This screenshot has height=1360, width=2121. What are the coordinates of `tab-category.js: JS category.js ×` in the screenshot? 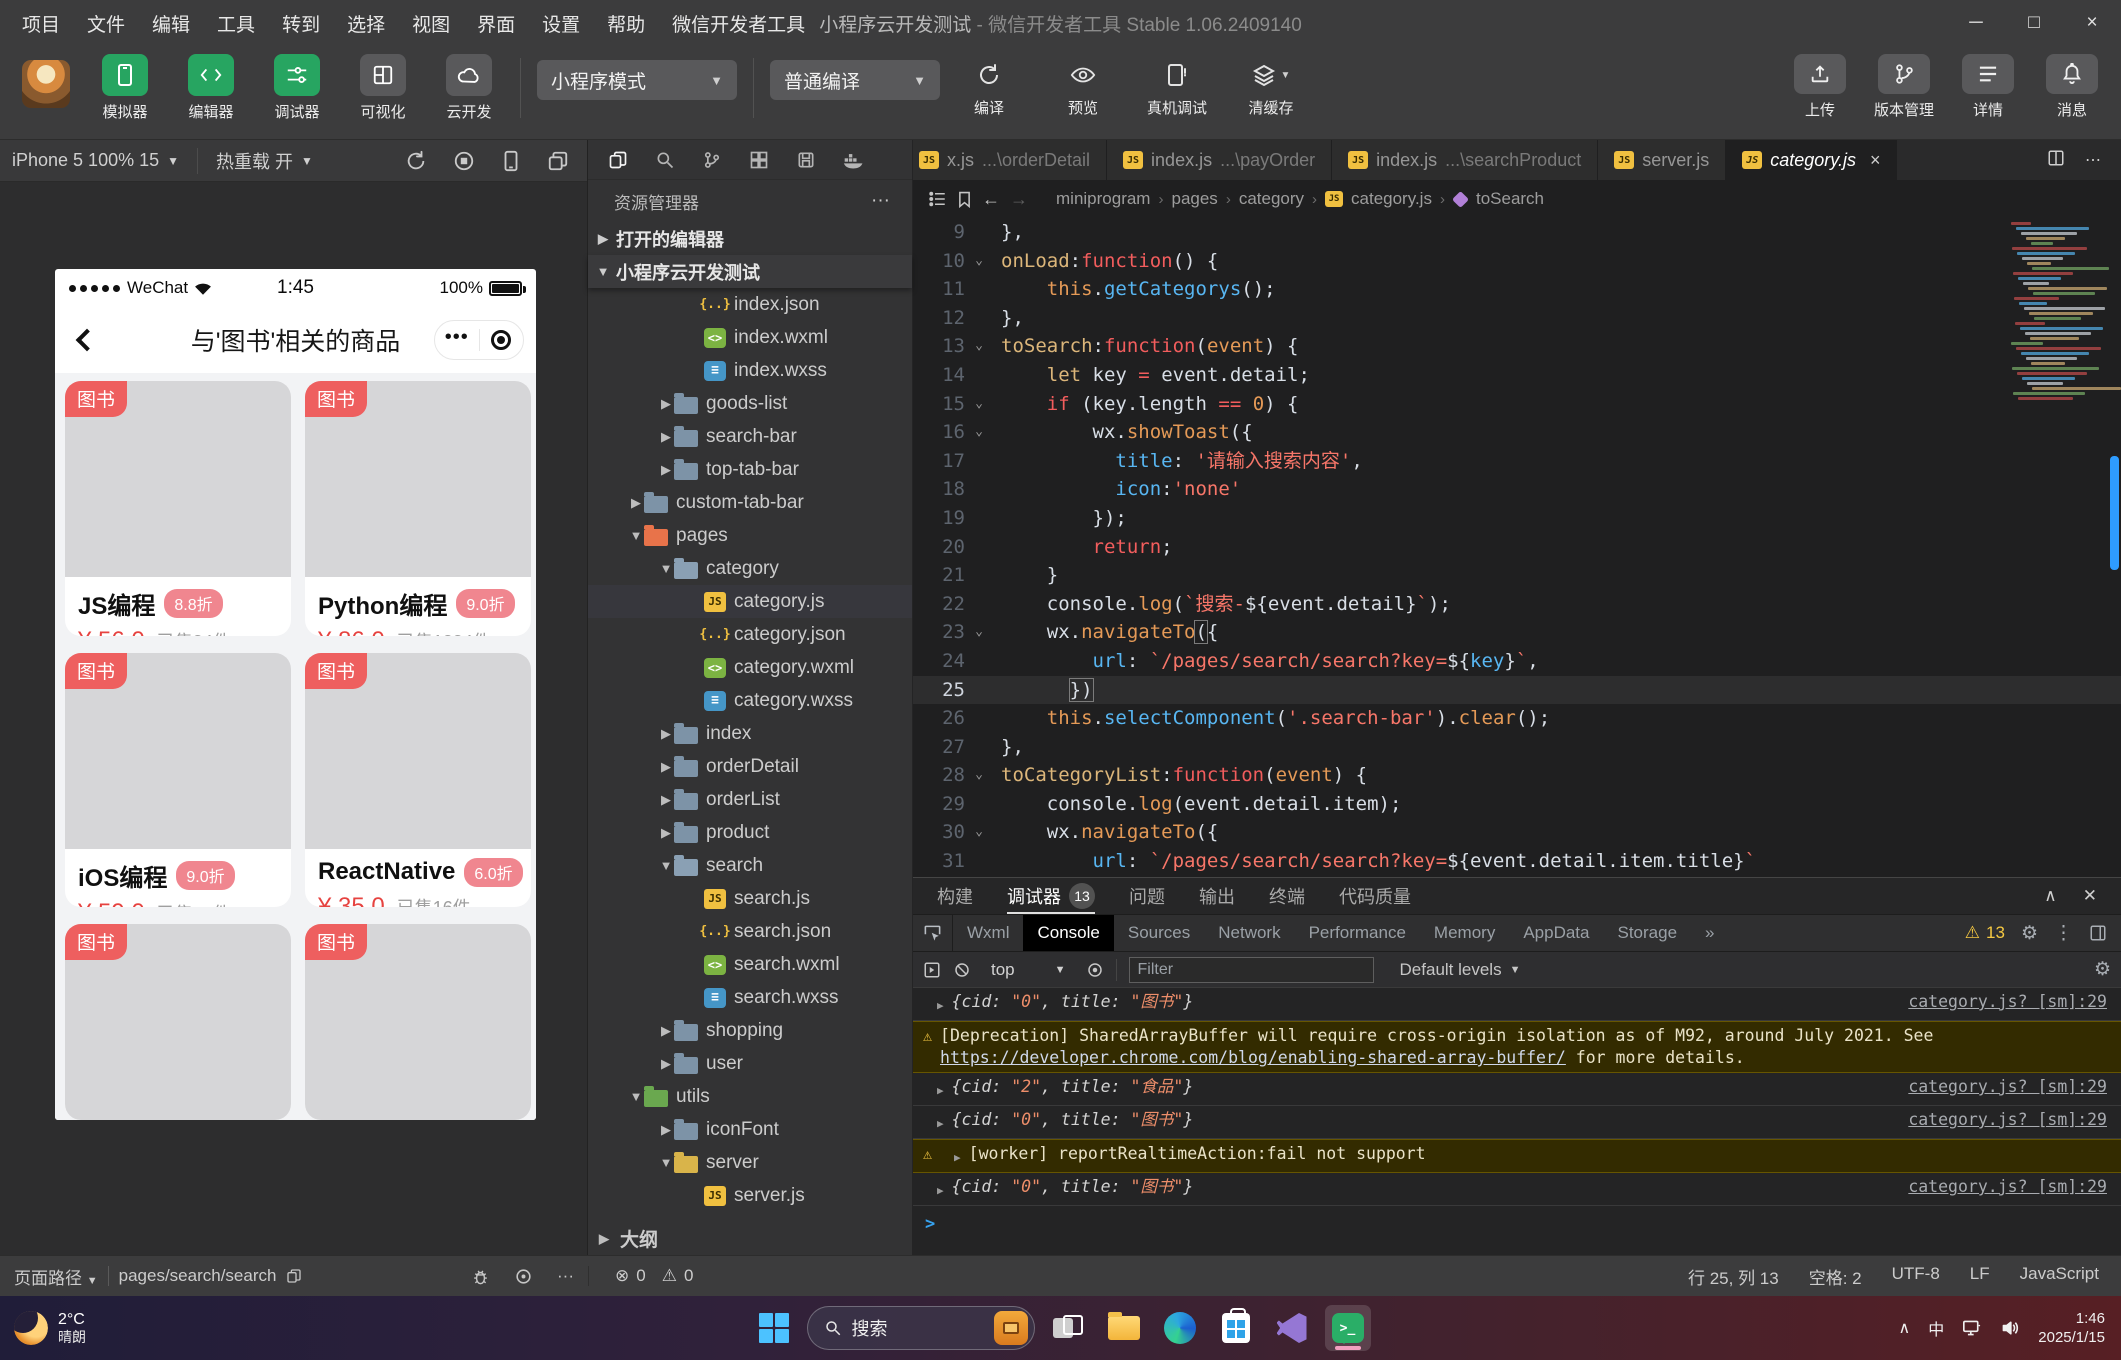 It's located at (1812, 160).